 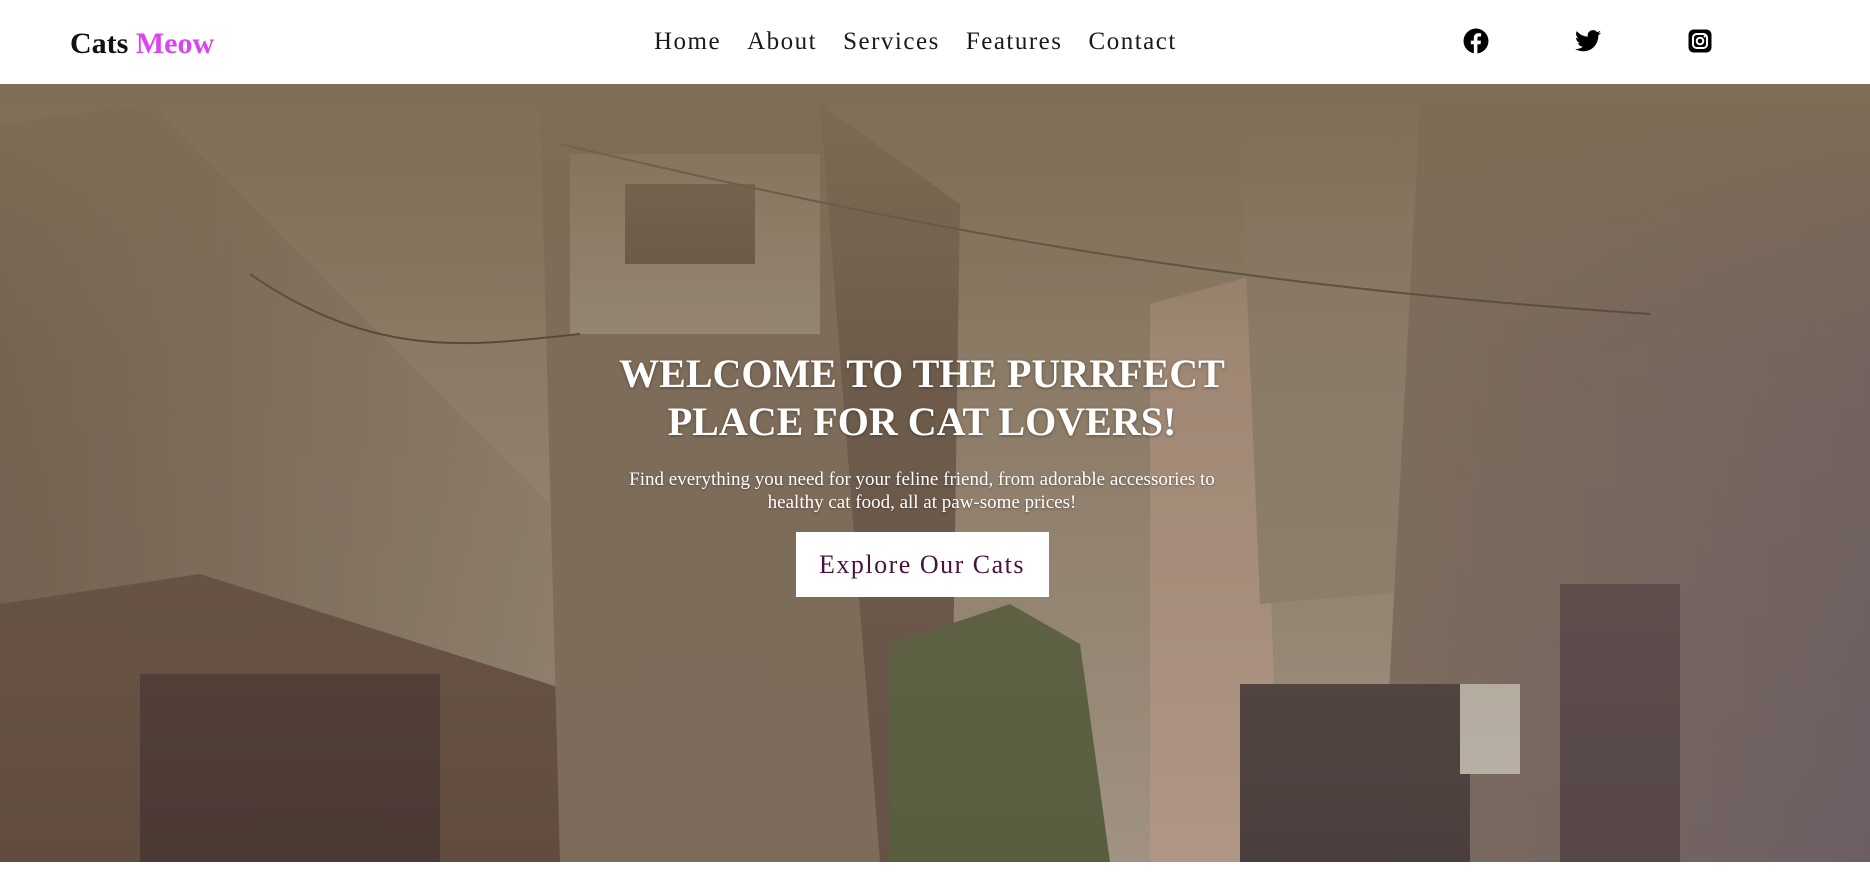 I want to click on facebook-icon, so click(x=1476, y=41).